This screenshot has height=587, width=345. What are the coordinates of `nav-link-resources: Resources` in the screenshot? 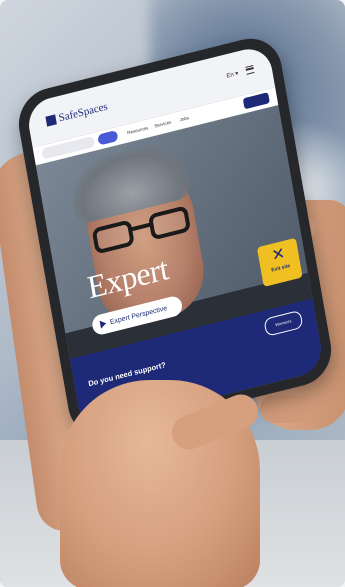 It's located at (137, 130).